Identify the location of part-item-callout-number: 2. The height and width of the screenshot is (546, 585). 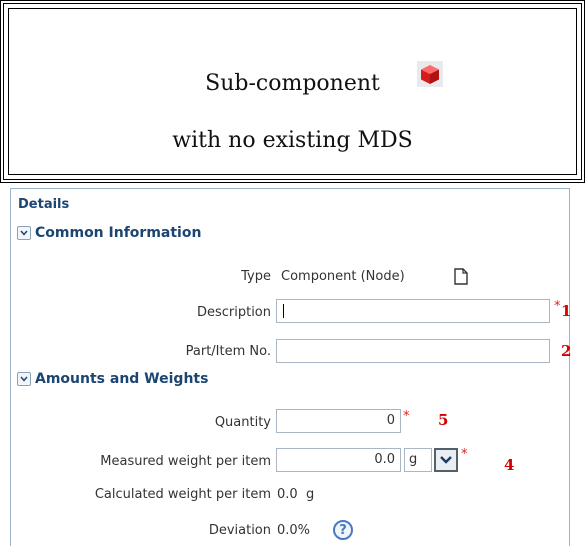
(566, 351).